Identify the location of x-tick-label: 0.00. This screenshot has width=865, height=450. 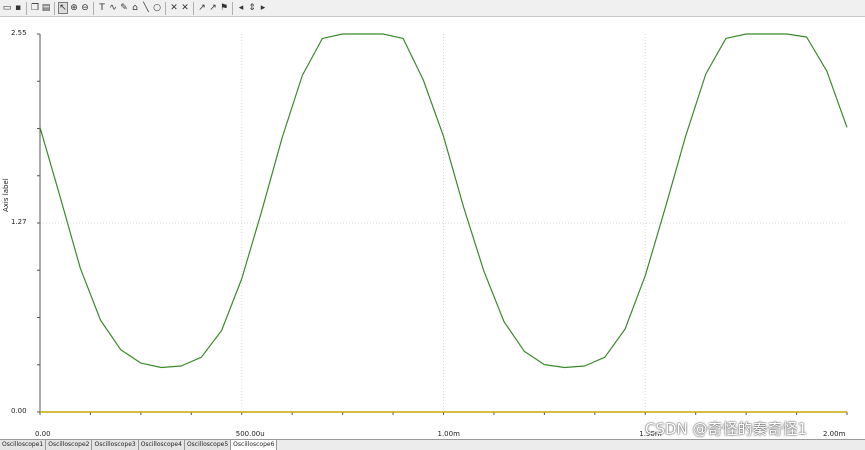
(43, 434).